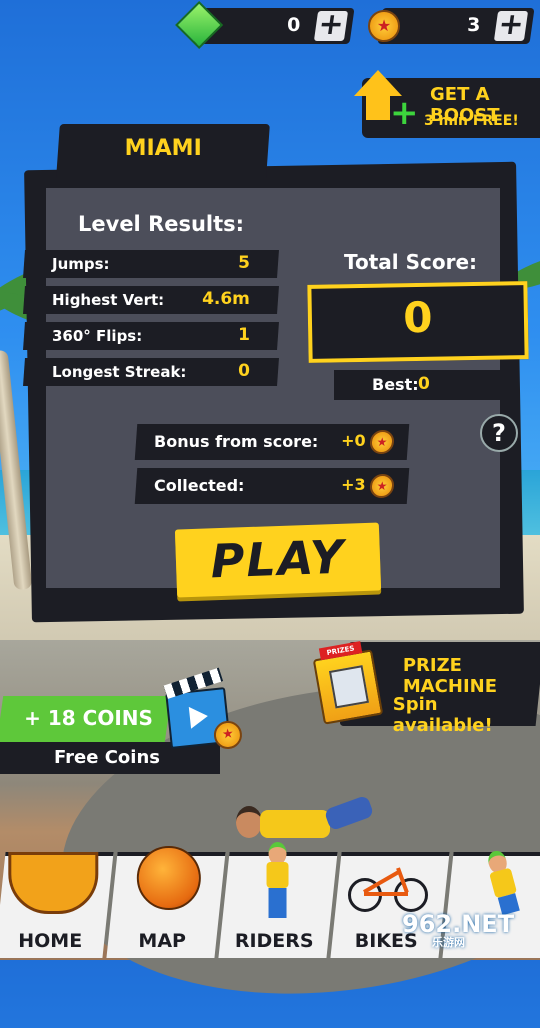 The height and width of the screenshot is (1028, 540). What do you see at coordinates (458, 930) in the screenshot?
I see `watermark-logo: 962.NET 乐游网` at bounding box center [458, 930].